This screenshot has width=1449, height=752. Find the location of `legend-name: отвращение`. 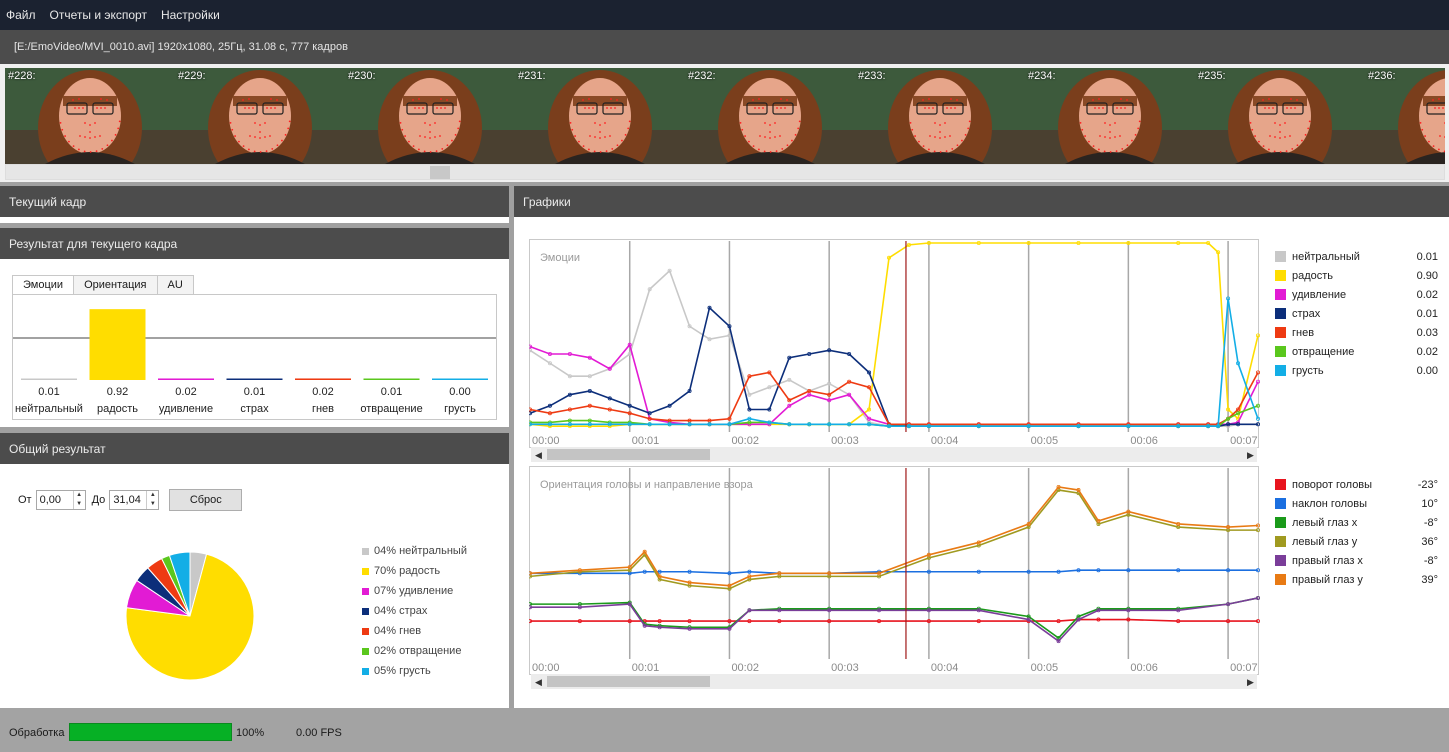

legend-name: отвращение is located at coordinates (1323, 351).